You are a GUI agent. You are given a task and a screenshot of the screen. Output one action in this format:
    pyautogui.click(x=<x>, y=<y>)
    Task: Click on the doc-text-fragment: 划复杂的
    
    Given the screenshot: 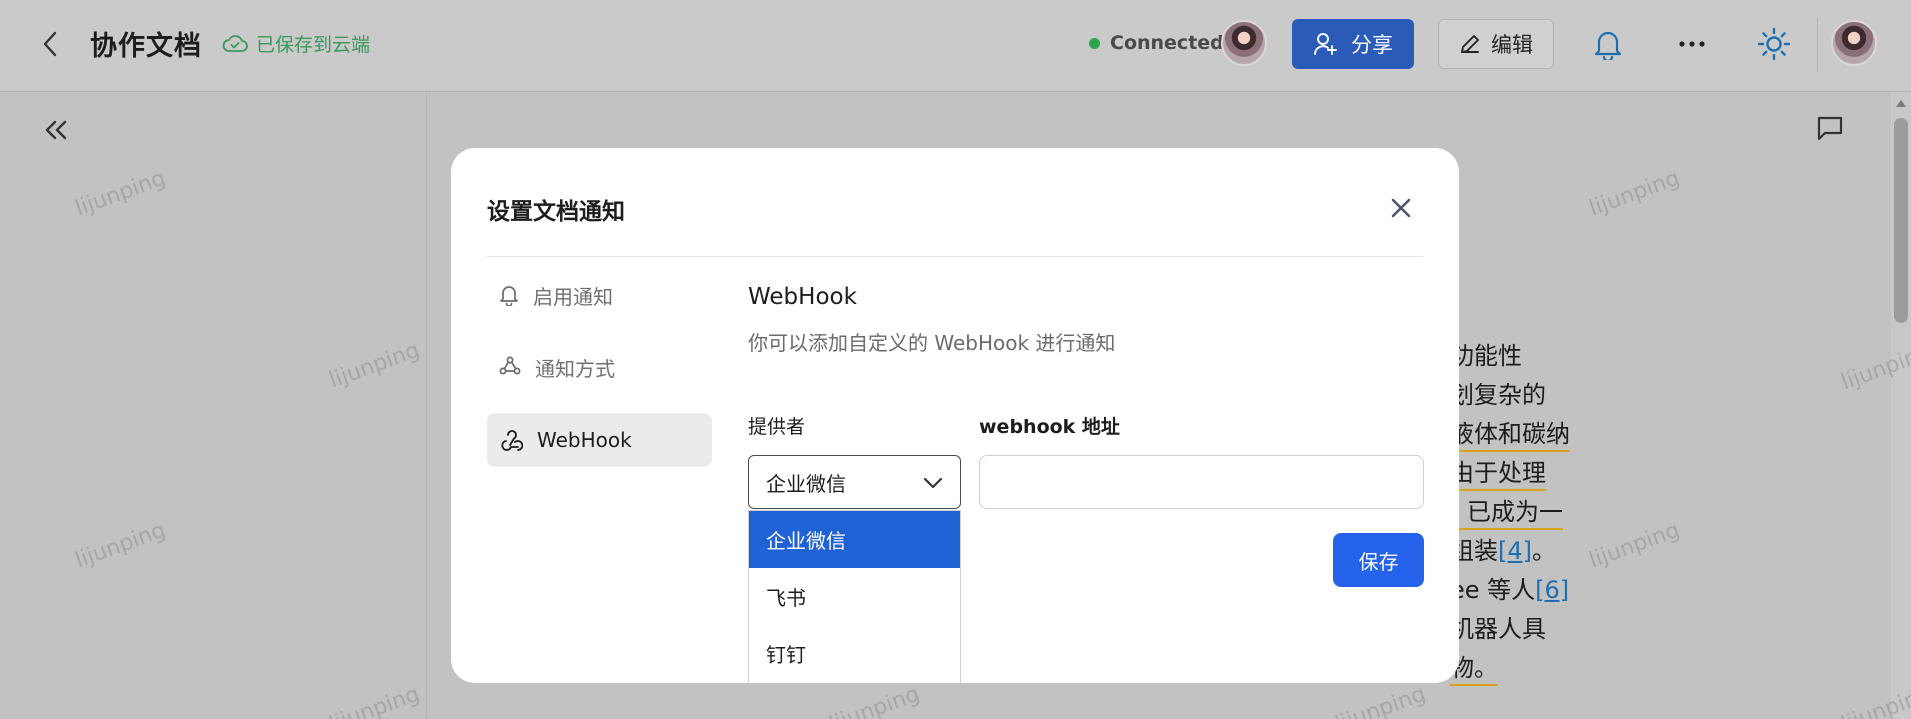 What is the action you would take?
    pyautogui.click(x=1498, y=395)
    